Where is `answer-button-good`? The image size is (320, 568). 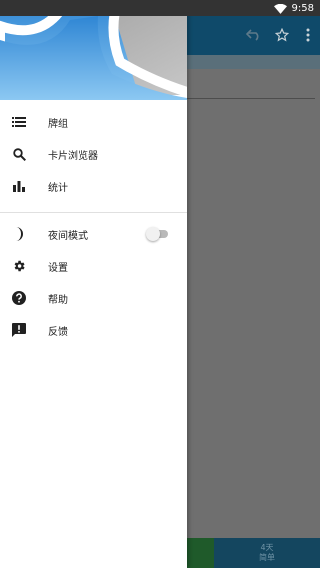
answer-button-good is located at coordinates (200, 553).